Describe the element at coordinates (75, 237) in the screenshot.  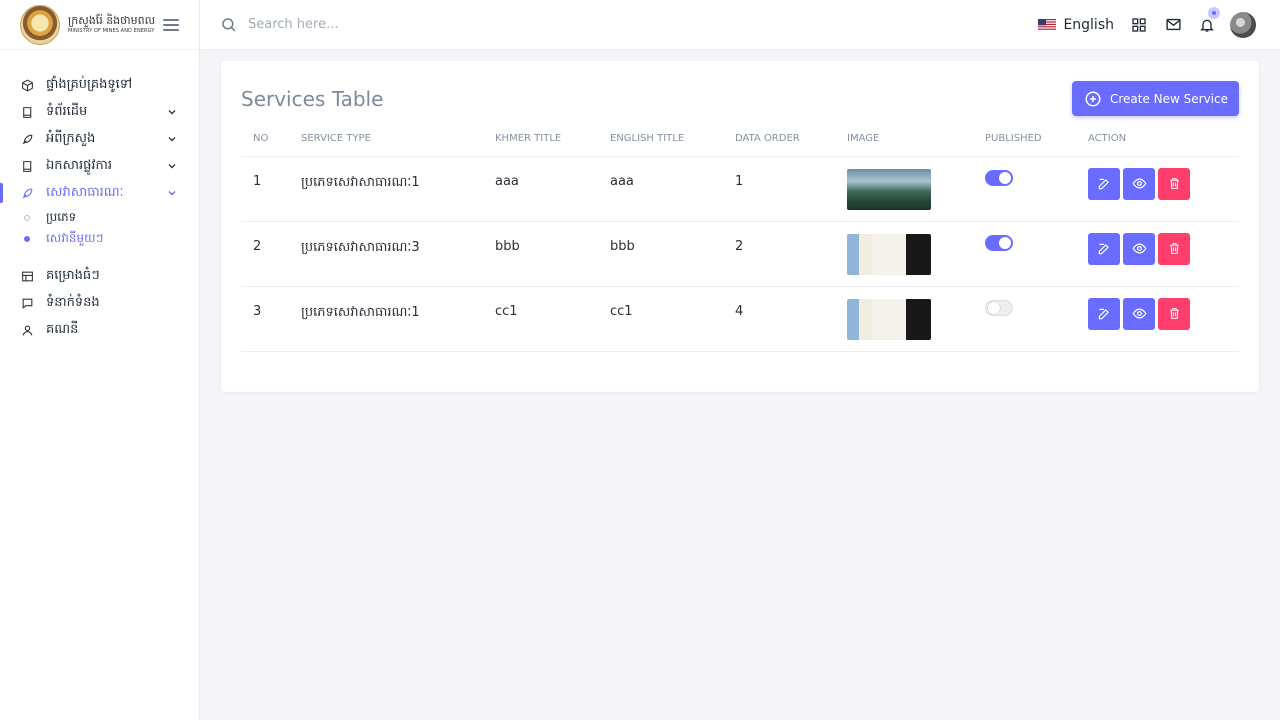
I see `submenu-item-label: សេវានីមួយៗ` at that location.